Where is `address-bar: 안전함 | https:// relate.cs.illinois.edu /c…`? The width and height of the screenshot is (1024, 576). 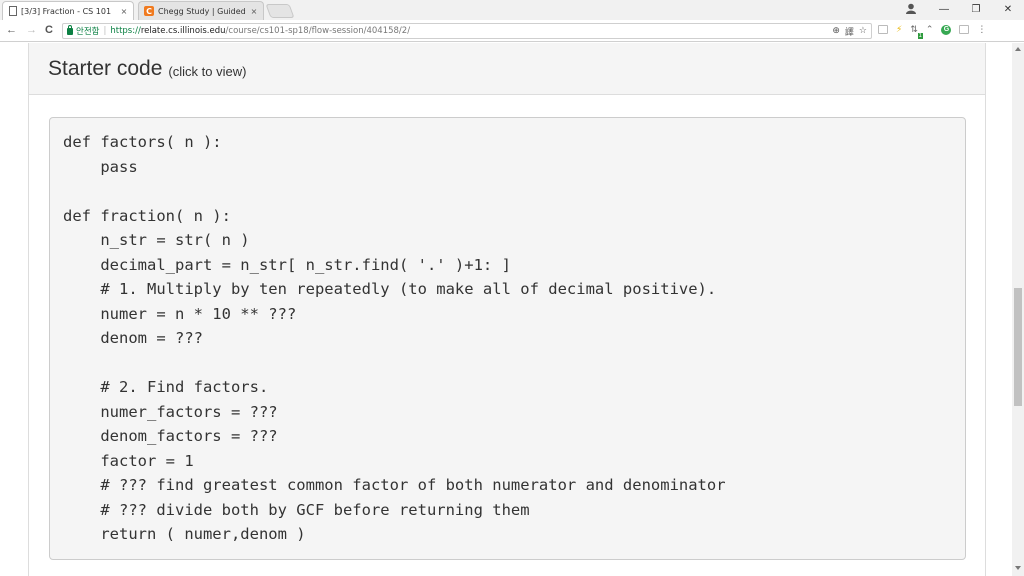
address-bar: 안전함 | https:// relate.cs.illinois.edu /c… is located at coordinates (467, 31).